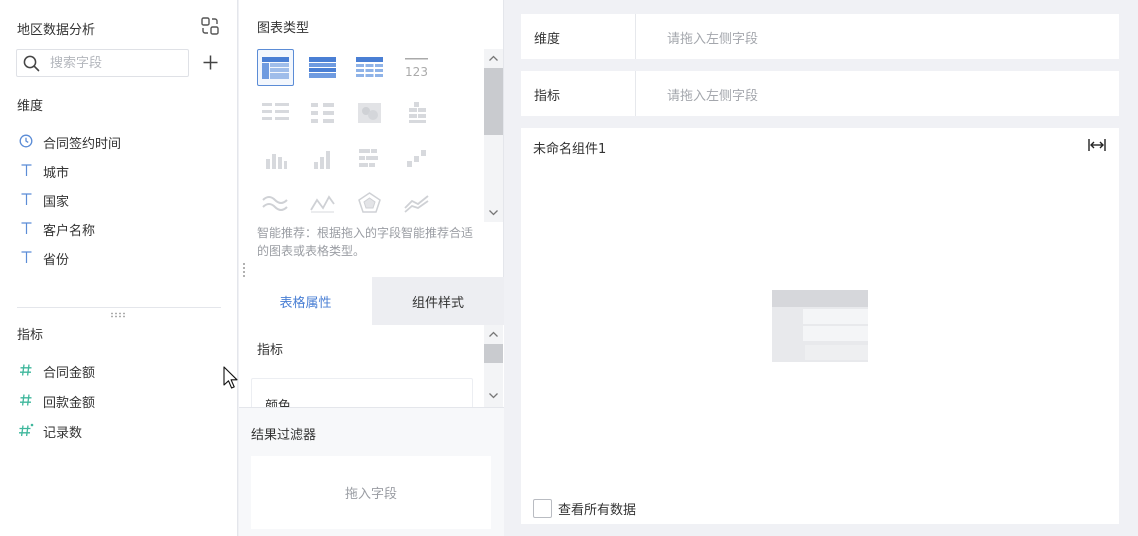 Image resolution: width=1138 pixels, height=536 pixels. I want to click on dimension-item-contract-time: 合同签约时间, so click(119, 141).